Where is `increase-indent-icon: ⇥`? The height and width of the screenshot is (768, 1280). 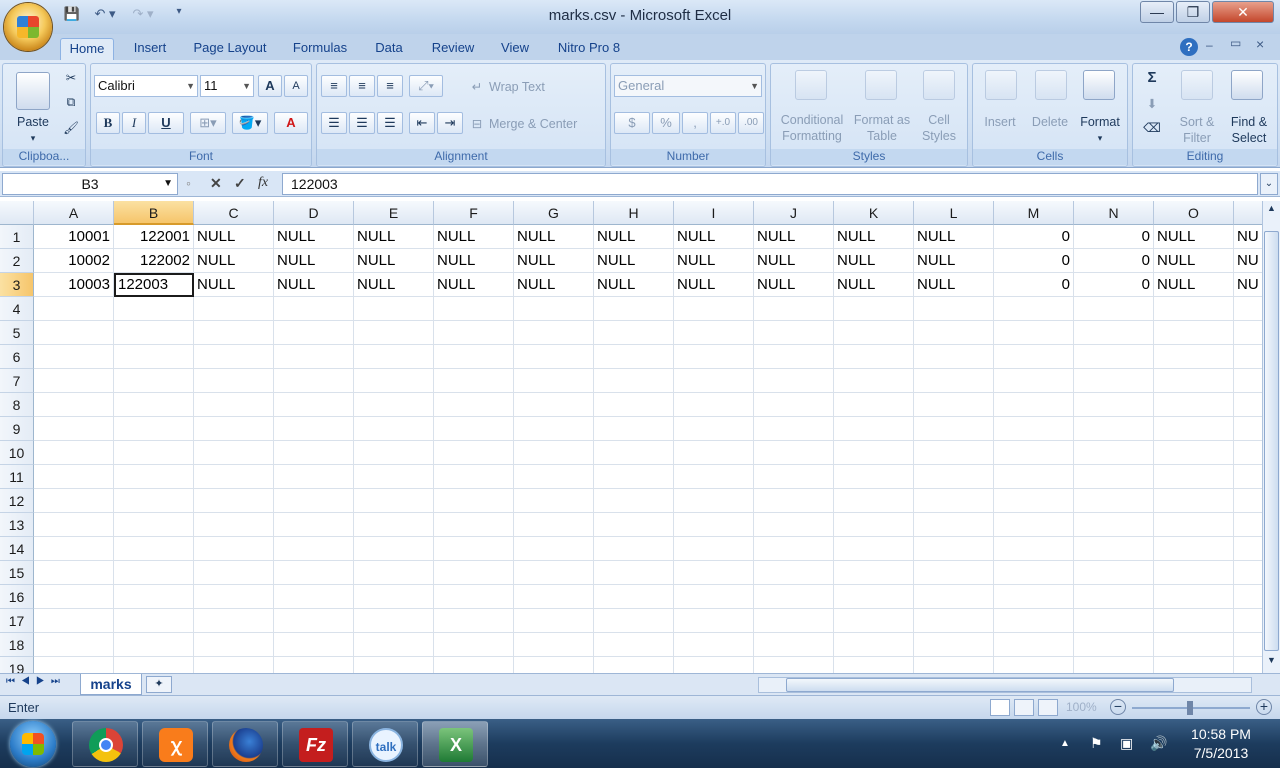 increase-indent-icon: ⇥ is located at coordinates (450, 123).